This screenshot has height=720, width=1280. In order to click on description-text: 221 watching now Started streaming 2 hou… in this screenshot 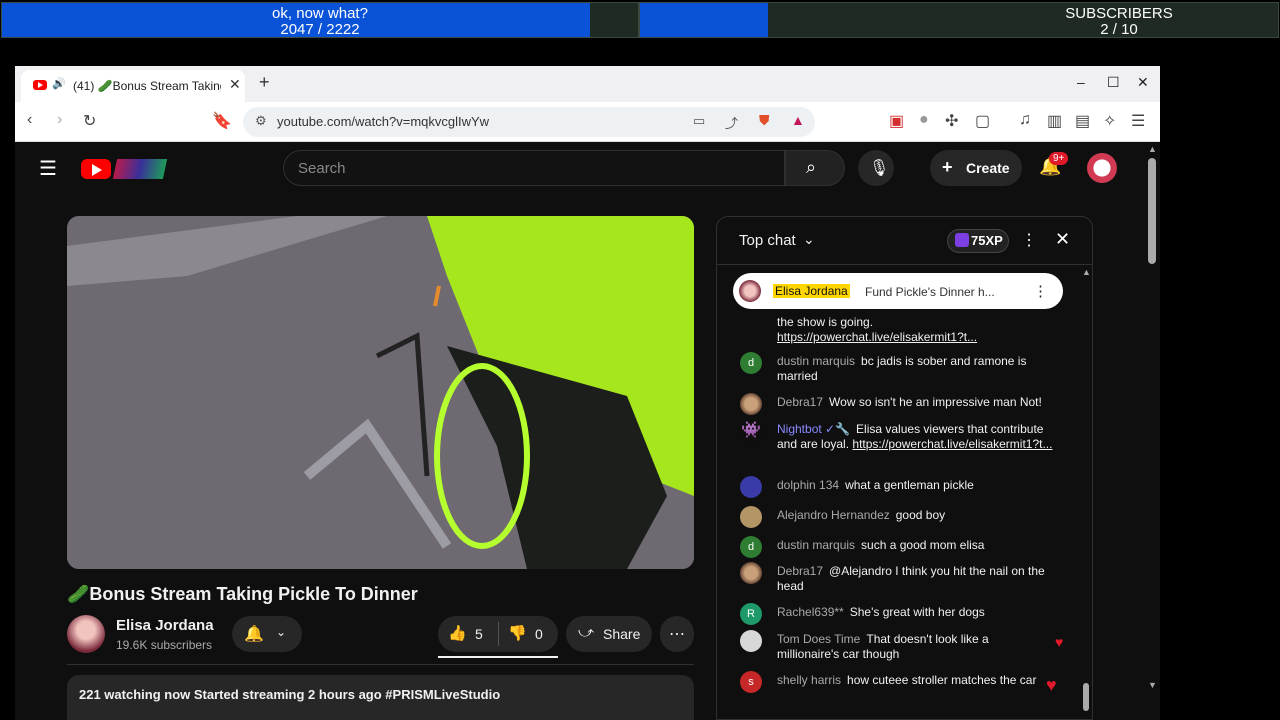, I will do `click(290, 694)`.